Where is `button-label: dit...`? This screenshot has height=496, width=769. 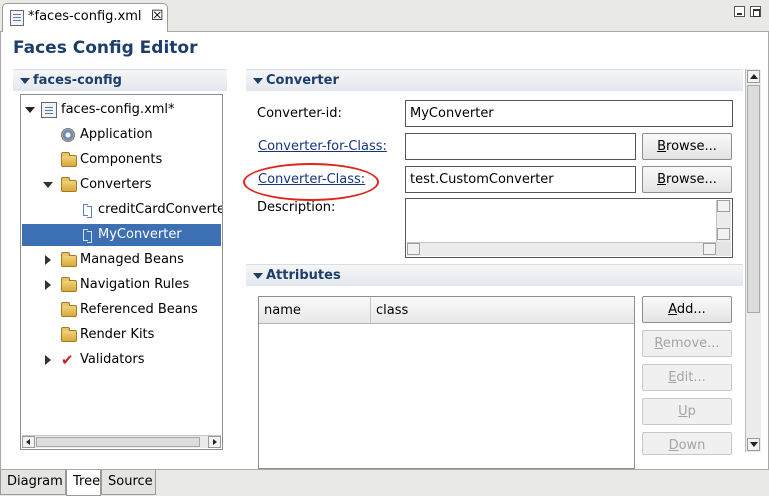
button-label: dit... is located at coordinates (691, 377).